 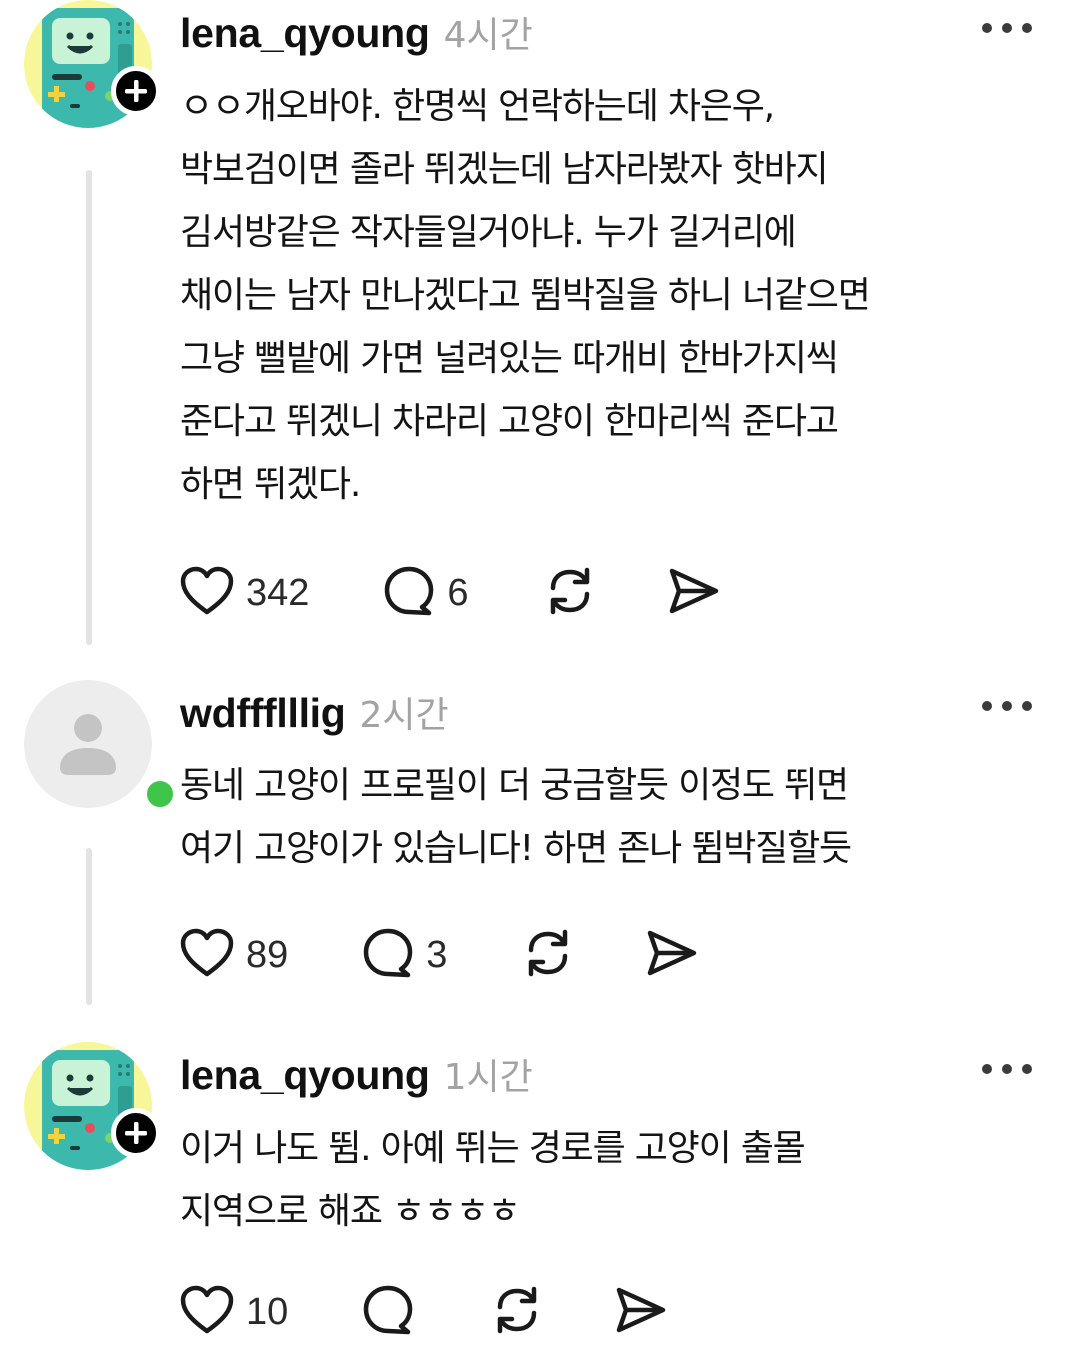 What do you see at coordinates (424, 1312) in the screenshot?
I see `action-bar: 10` at bounding box center [424, 1312].